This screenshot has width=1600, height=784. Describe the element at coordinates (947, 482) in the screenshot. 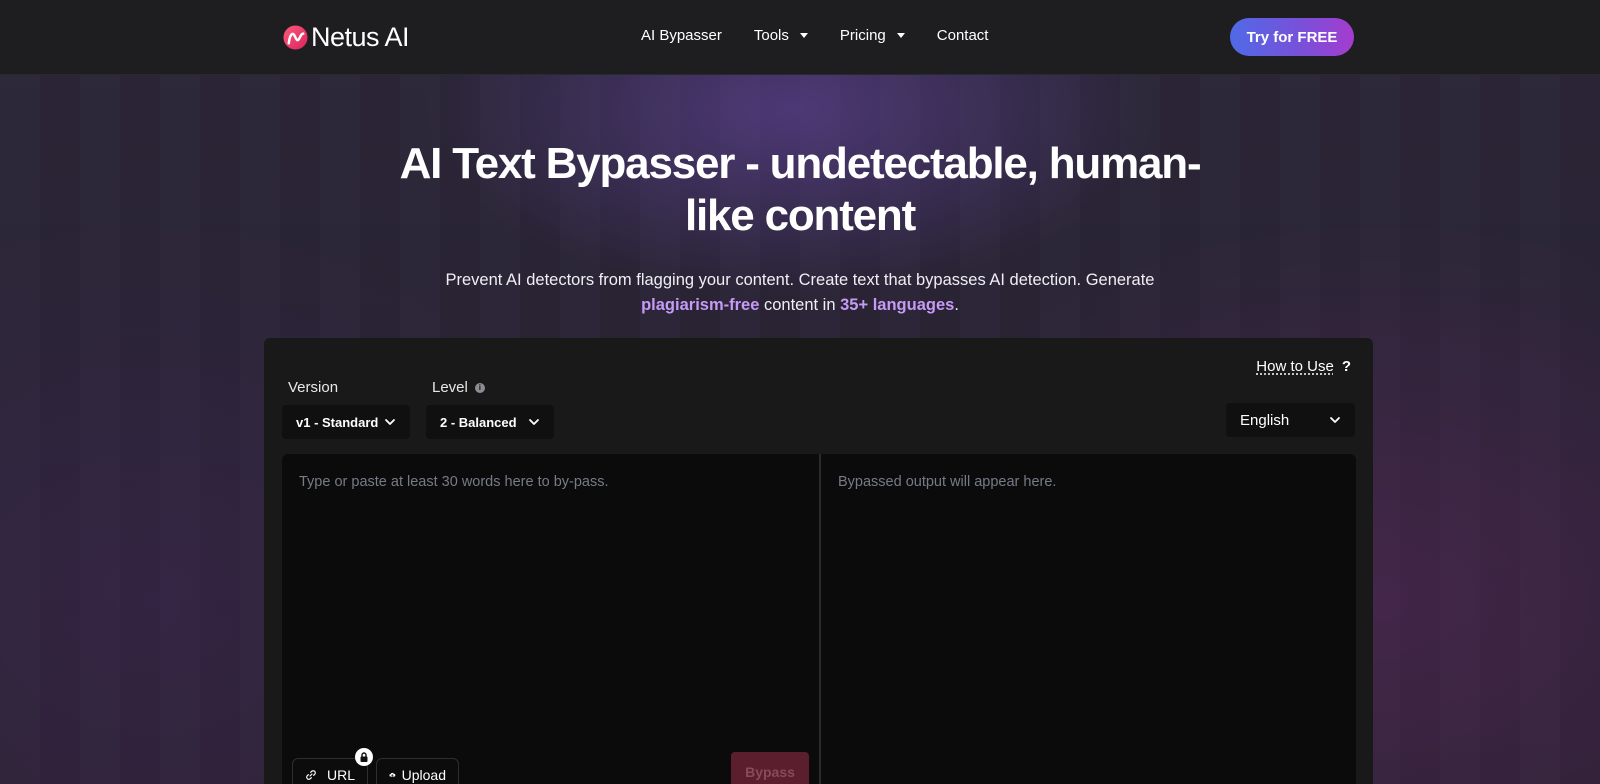

I see `output-placeholder: Bypassed output will appear here.` at that location.